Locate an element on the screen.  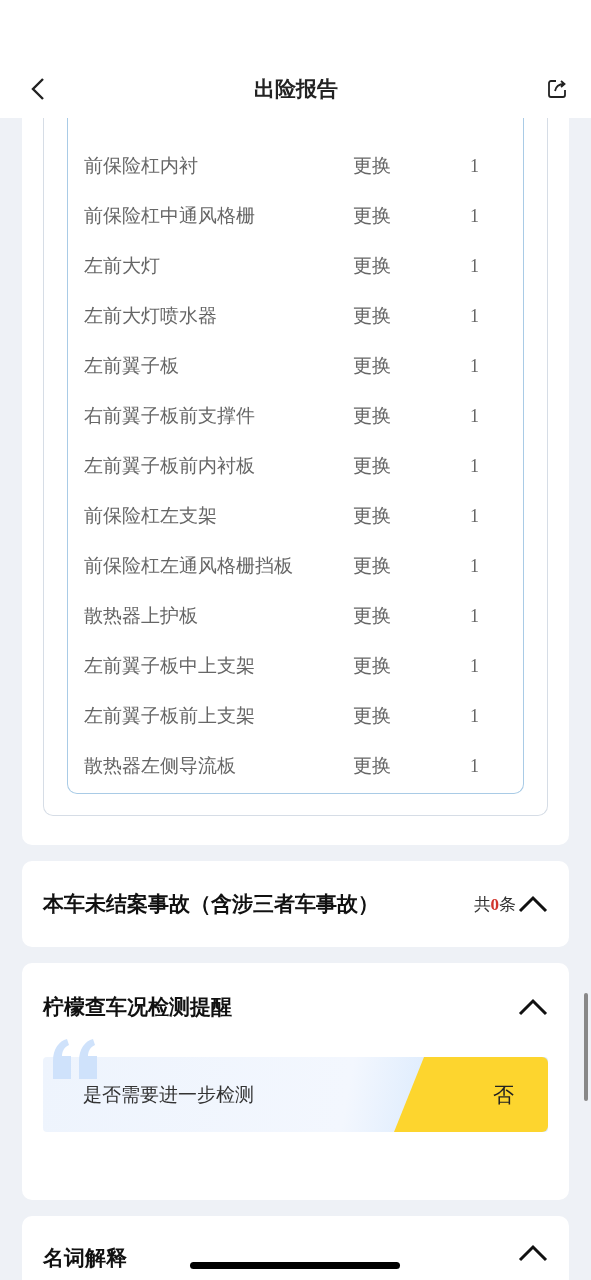
section-title: 柠檬查车况检测提醒 is located at coordinates (137, 1007).